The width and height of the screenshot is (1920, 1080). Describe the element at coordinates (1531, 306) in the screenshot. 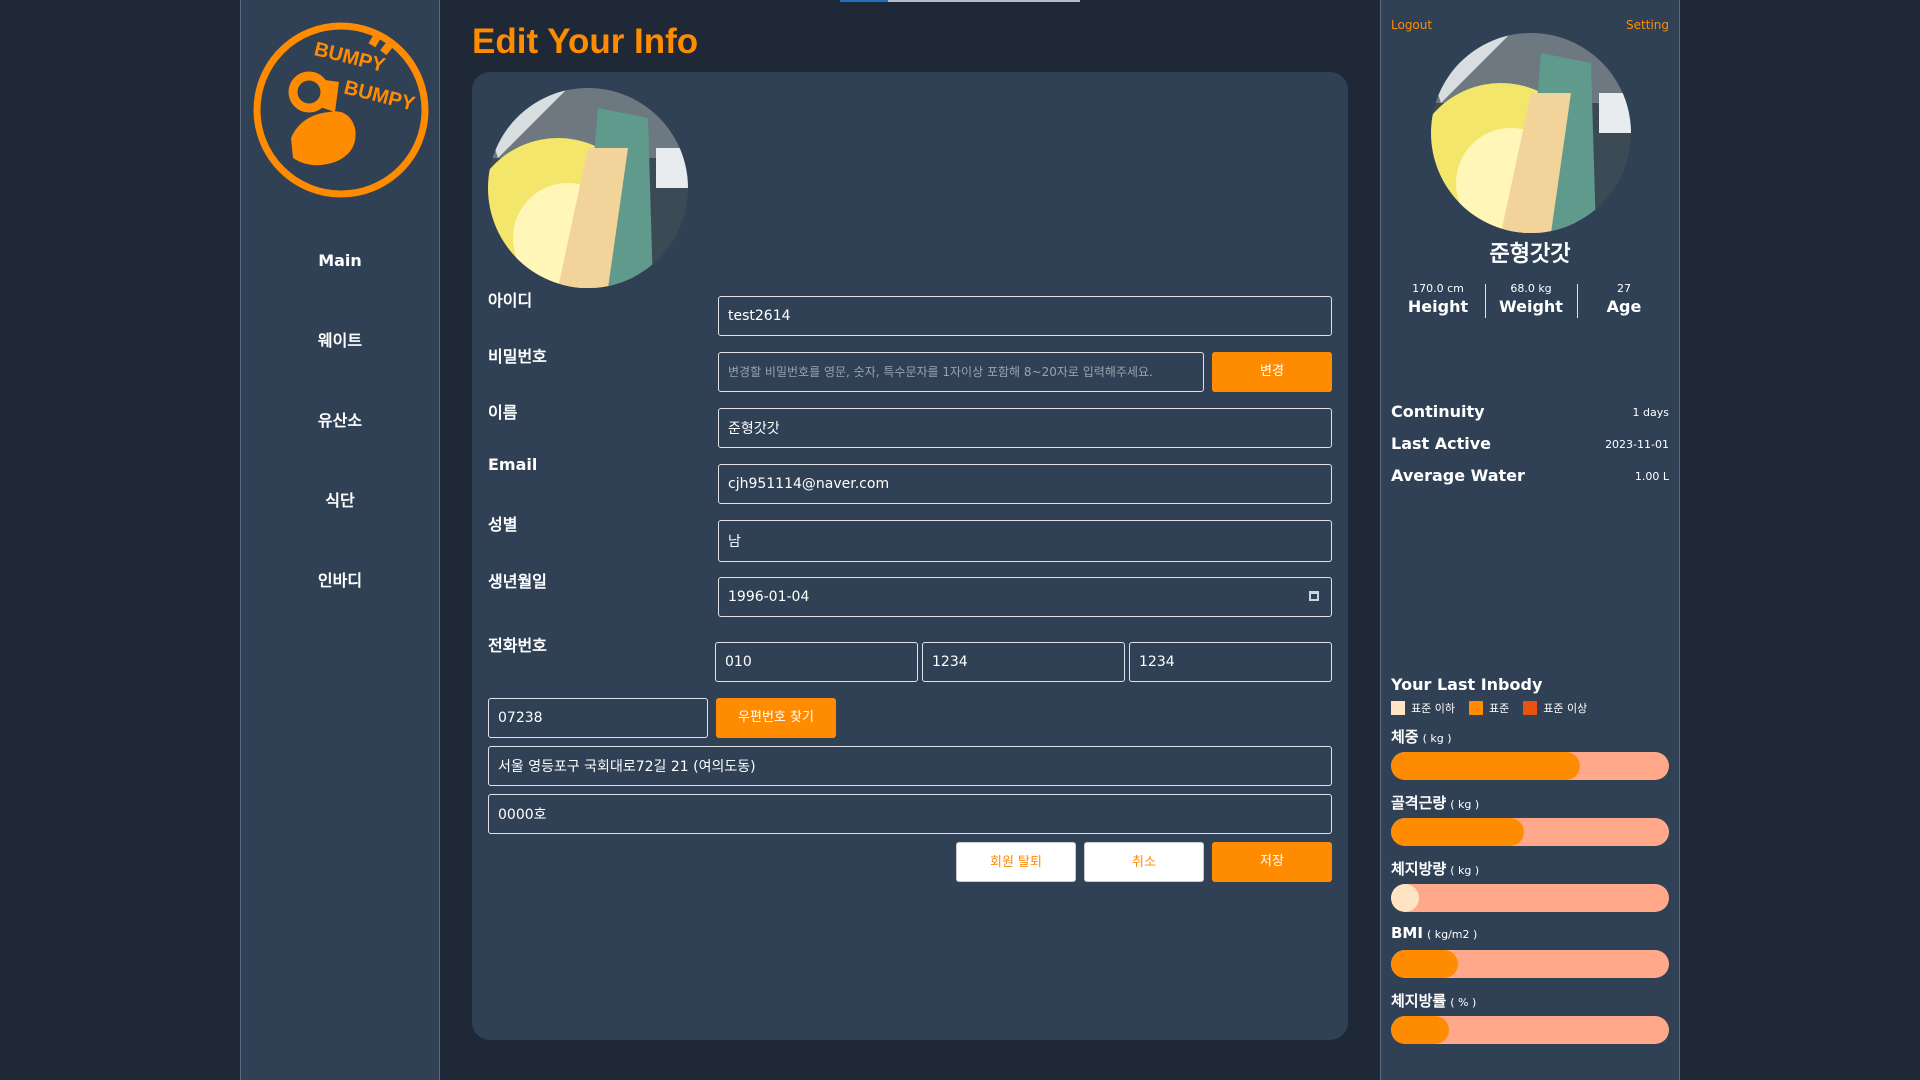

I see `weight-label: Weight` at that location.